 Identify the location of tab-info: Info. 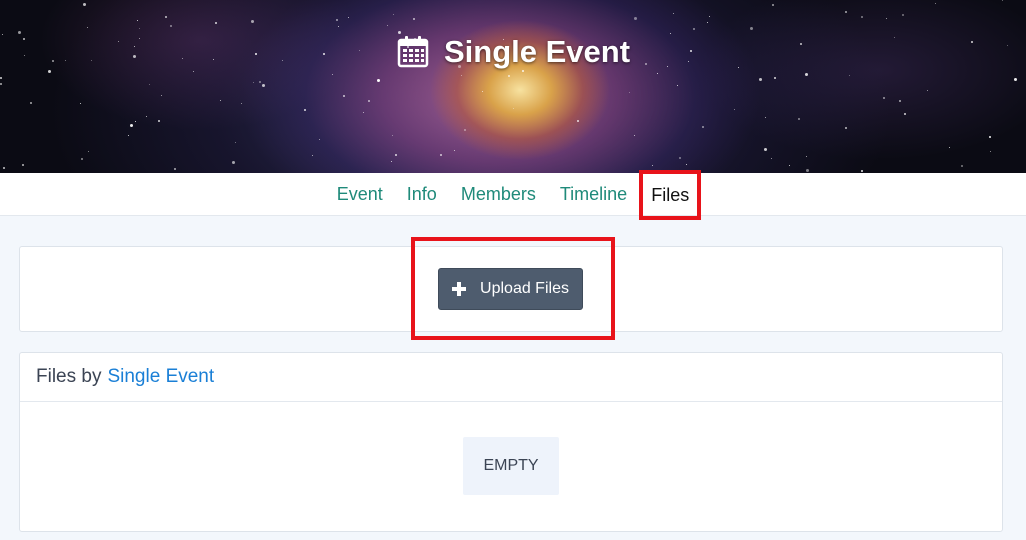
(422, 194).